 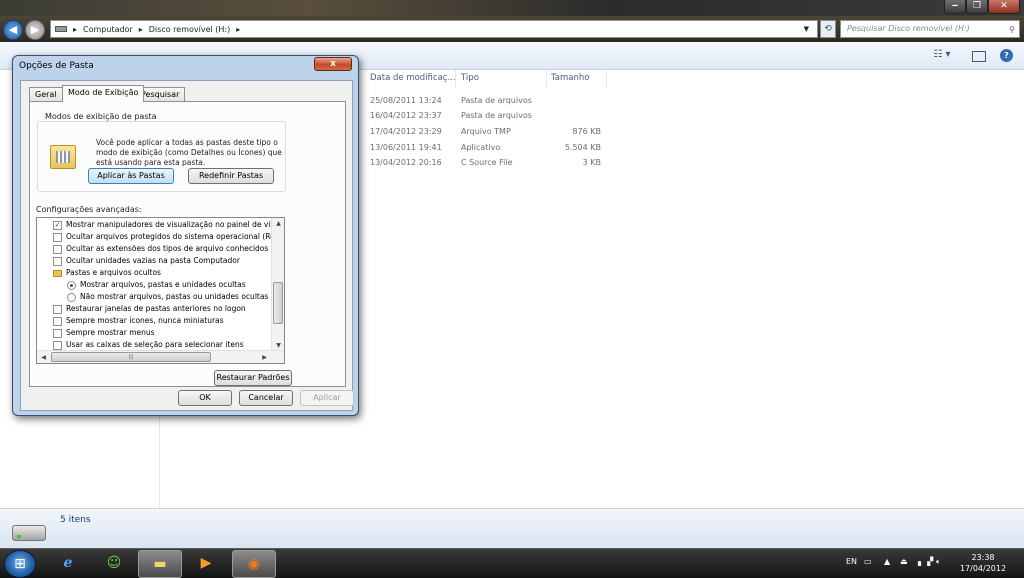 What do you see at coordinates (253, 378) in the screenshot?
I see `restore-defaults-button: Restaurar Padrões` at bounding box center [253, 378].